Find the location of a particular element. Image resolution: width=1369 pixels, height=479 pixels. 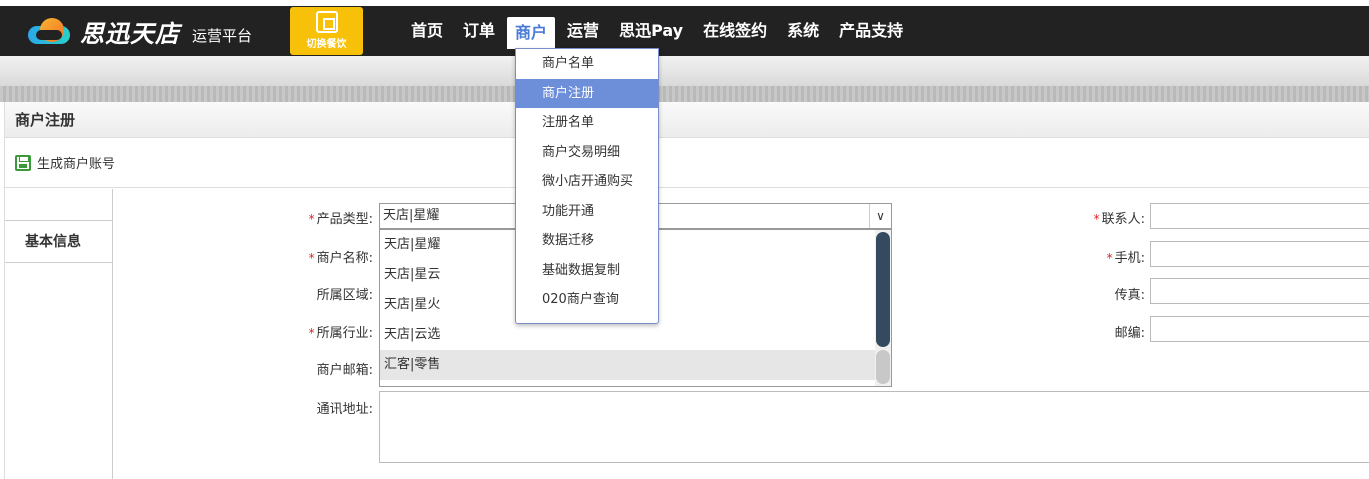

region-label: 所属区域: is located at coordinates (344, 295).